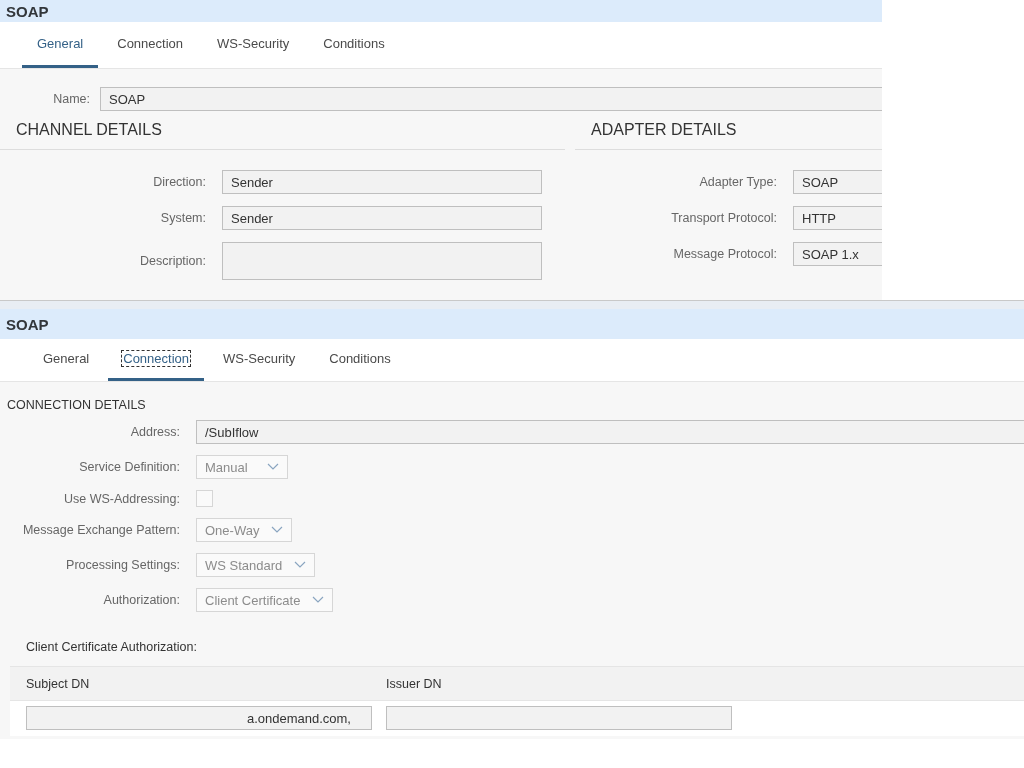  Describe the element at coordinates (100, 530) in the screenshot. I see `field-label: Message Exchange Pattern:` at that location.